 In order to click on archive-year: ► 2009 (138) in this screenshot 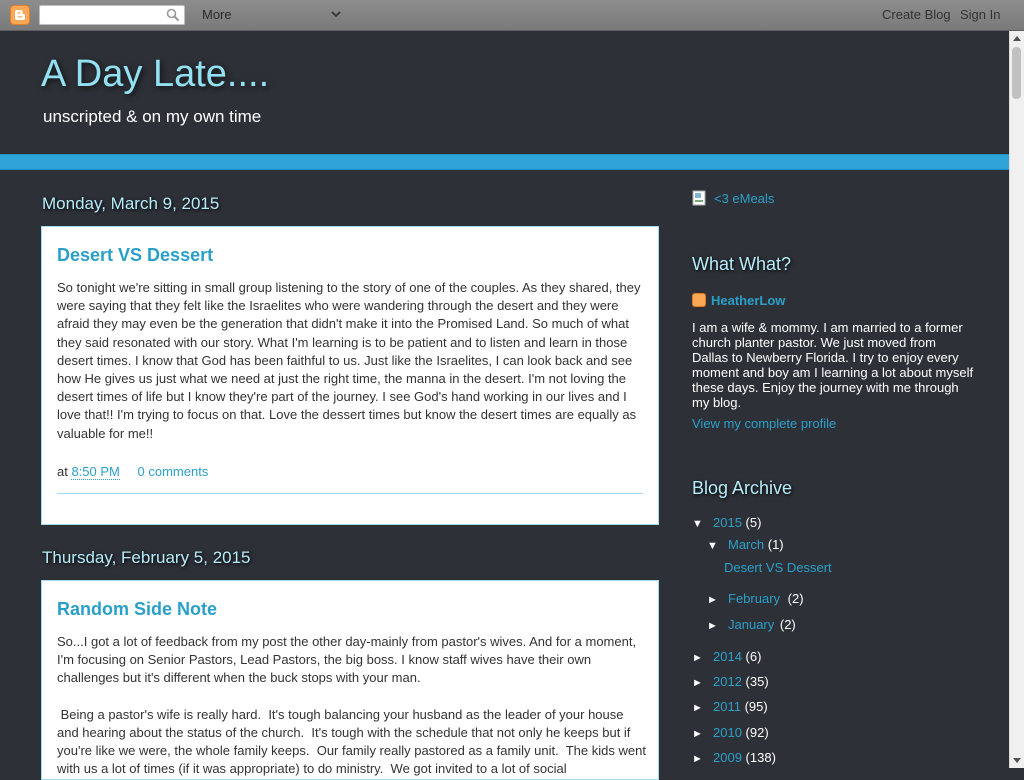, I will do `click(734, 757)`.